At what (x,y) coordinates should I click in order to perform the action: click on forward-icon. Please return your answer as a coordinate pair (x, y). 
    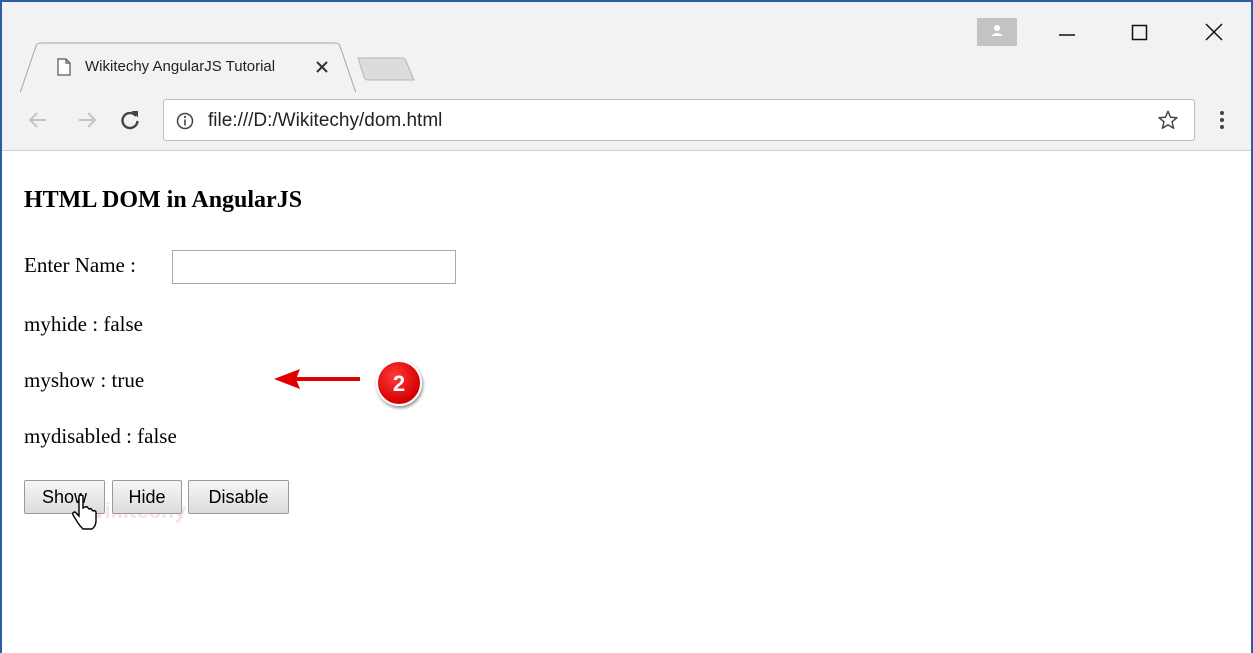
    Looking at the image, I should click on (87, 120).